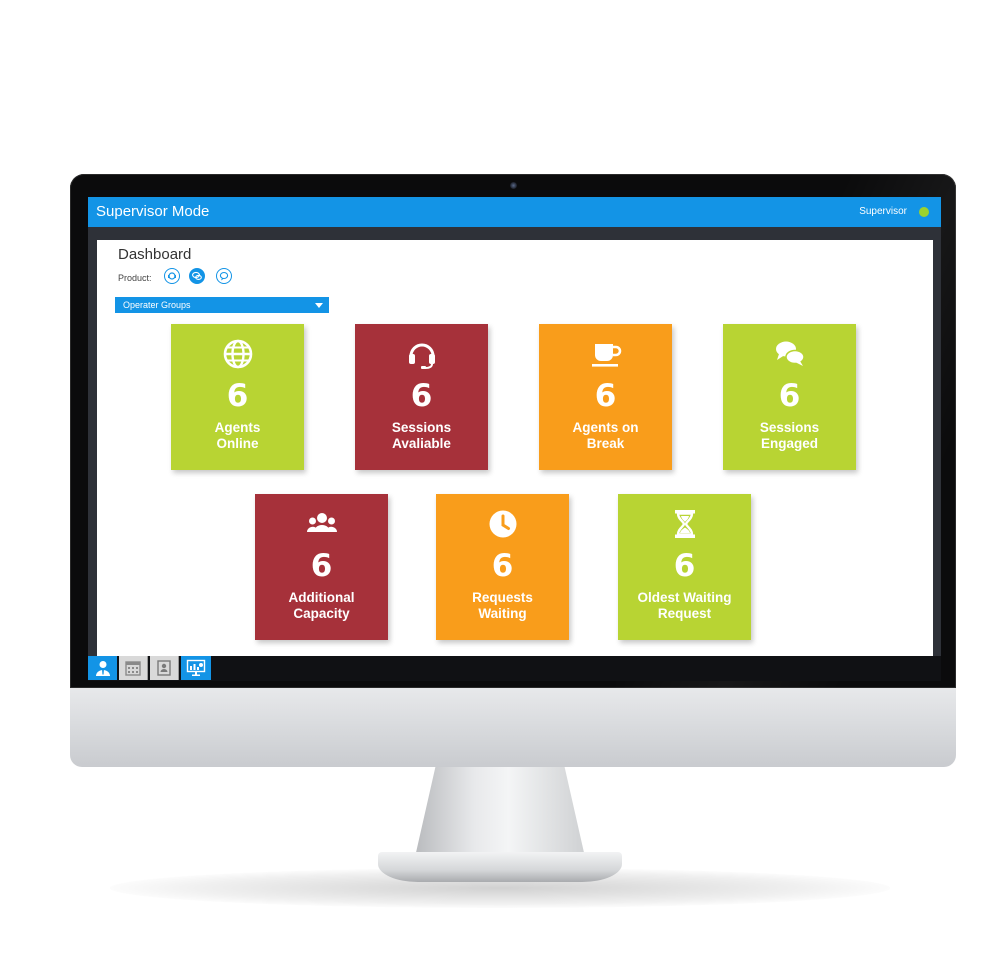 The height and width of the screenshot is (974, 1000). I want to click on chevron-down-icon, so click(319, 305).